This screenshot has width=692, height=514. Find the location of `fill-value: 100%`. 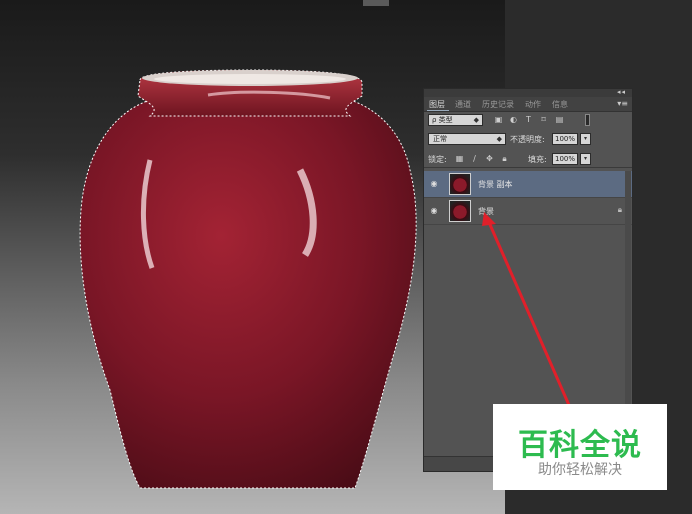

fill-value: 100% is located at coordinates (565, 159).